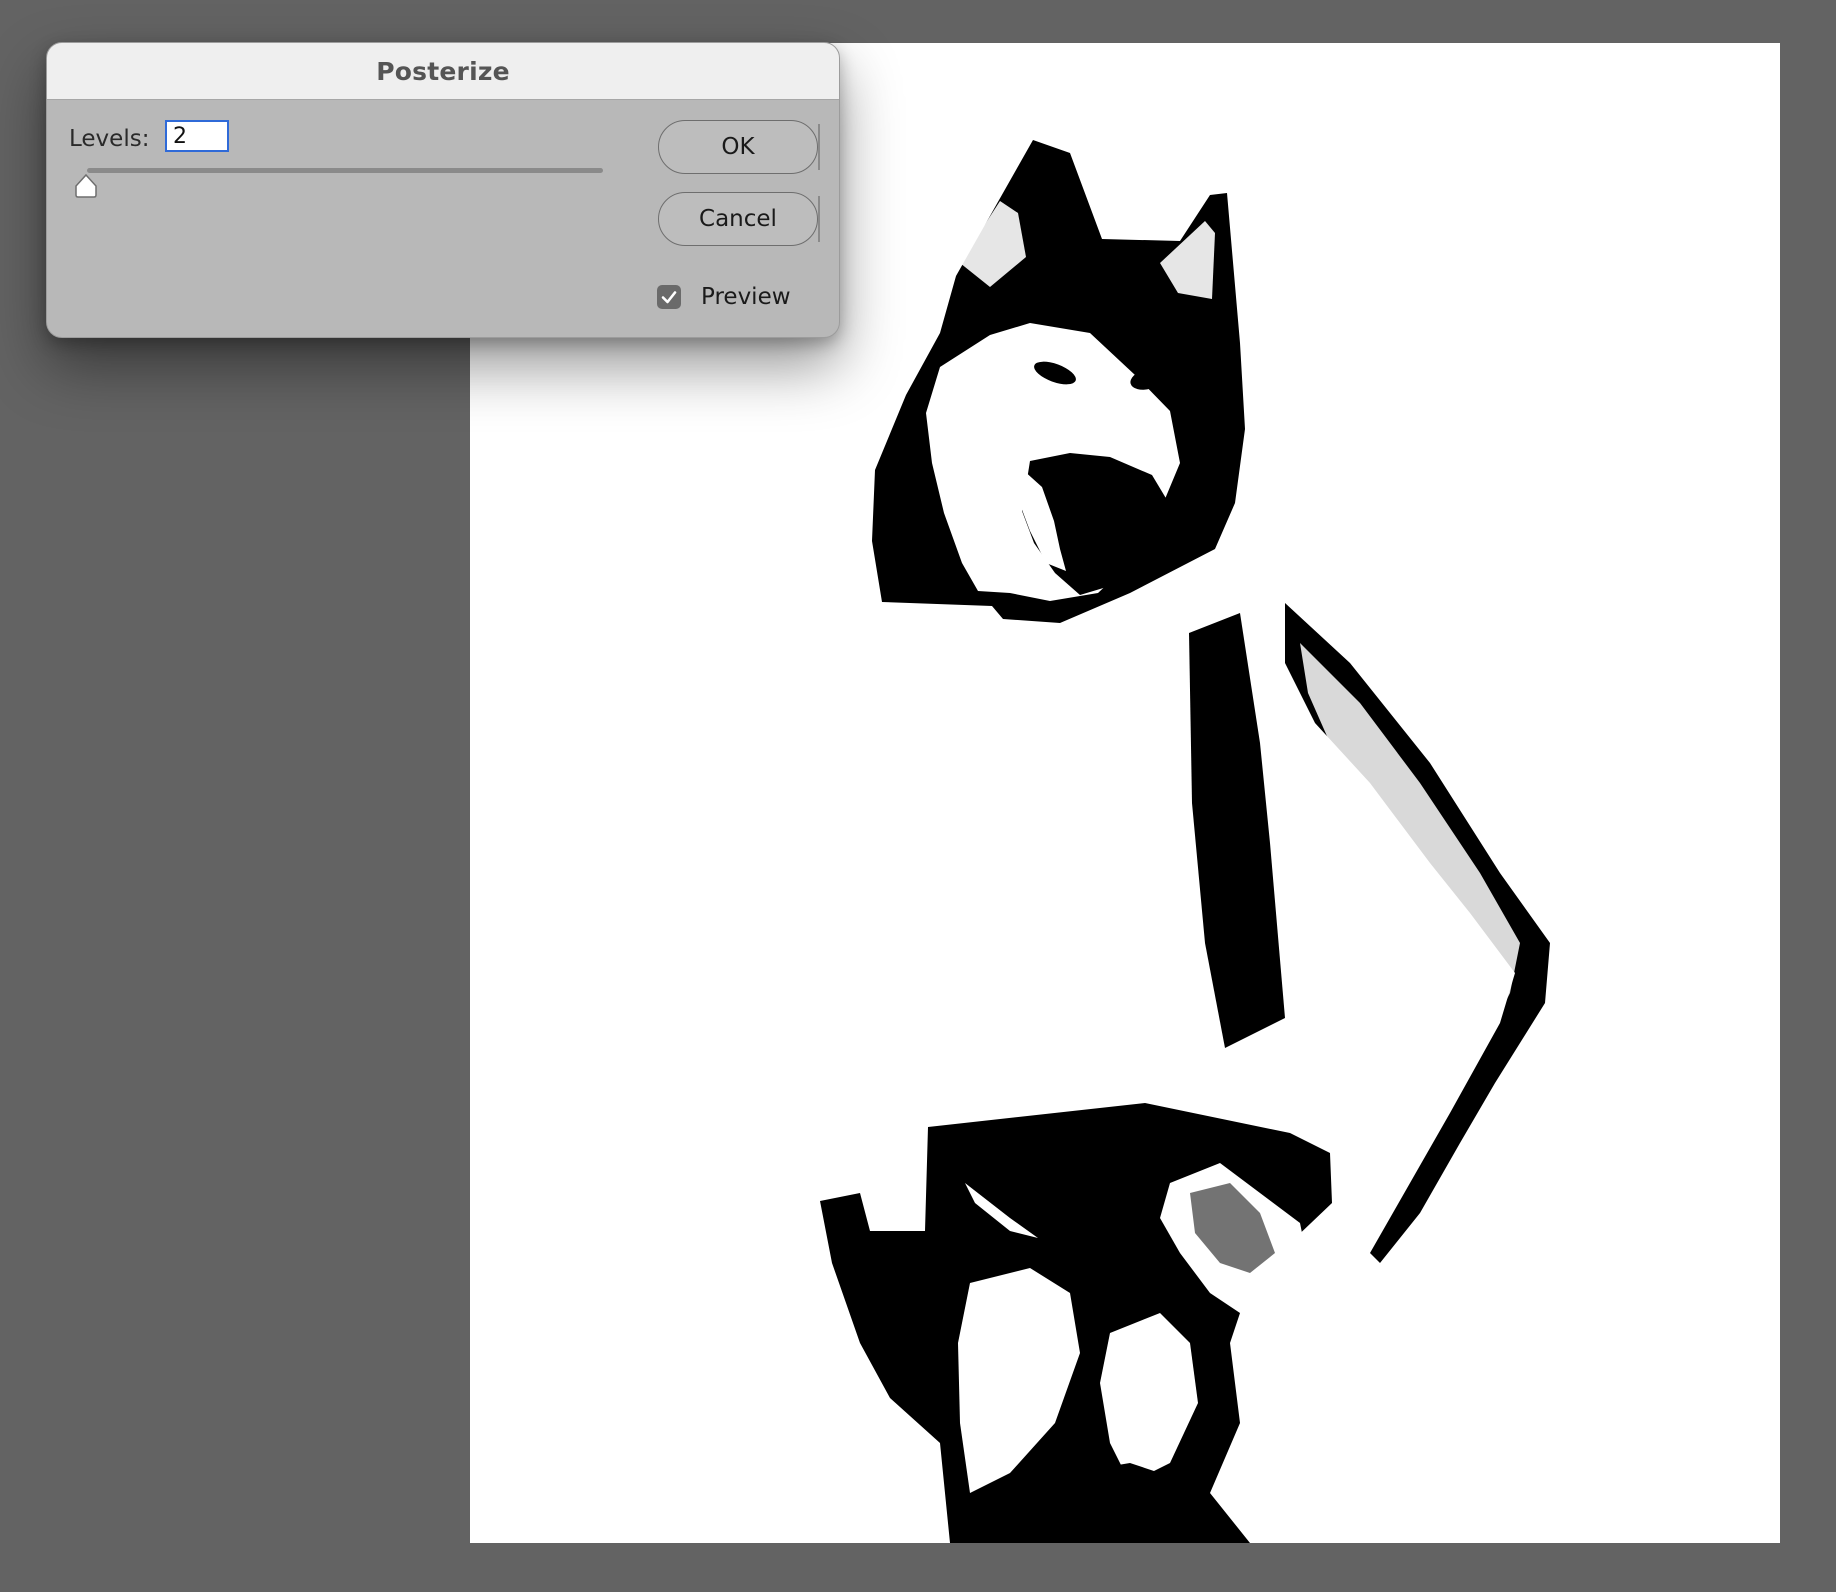 This screenshot has width=1836, height=1592. I want to click on preview-checkbox, so click(669, 297).